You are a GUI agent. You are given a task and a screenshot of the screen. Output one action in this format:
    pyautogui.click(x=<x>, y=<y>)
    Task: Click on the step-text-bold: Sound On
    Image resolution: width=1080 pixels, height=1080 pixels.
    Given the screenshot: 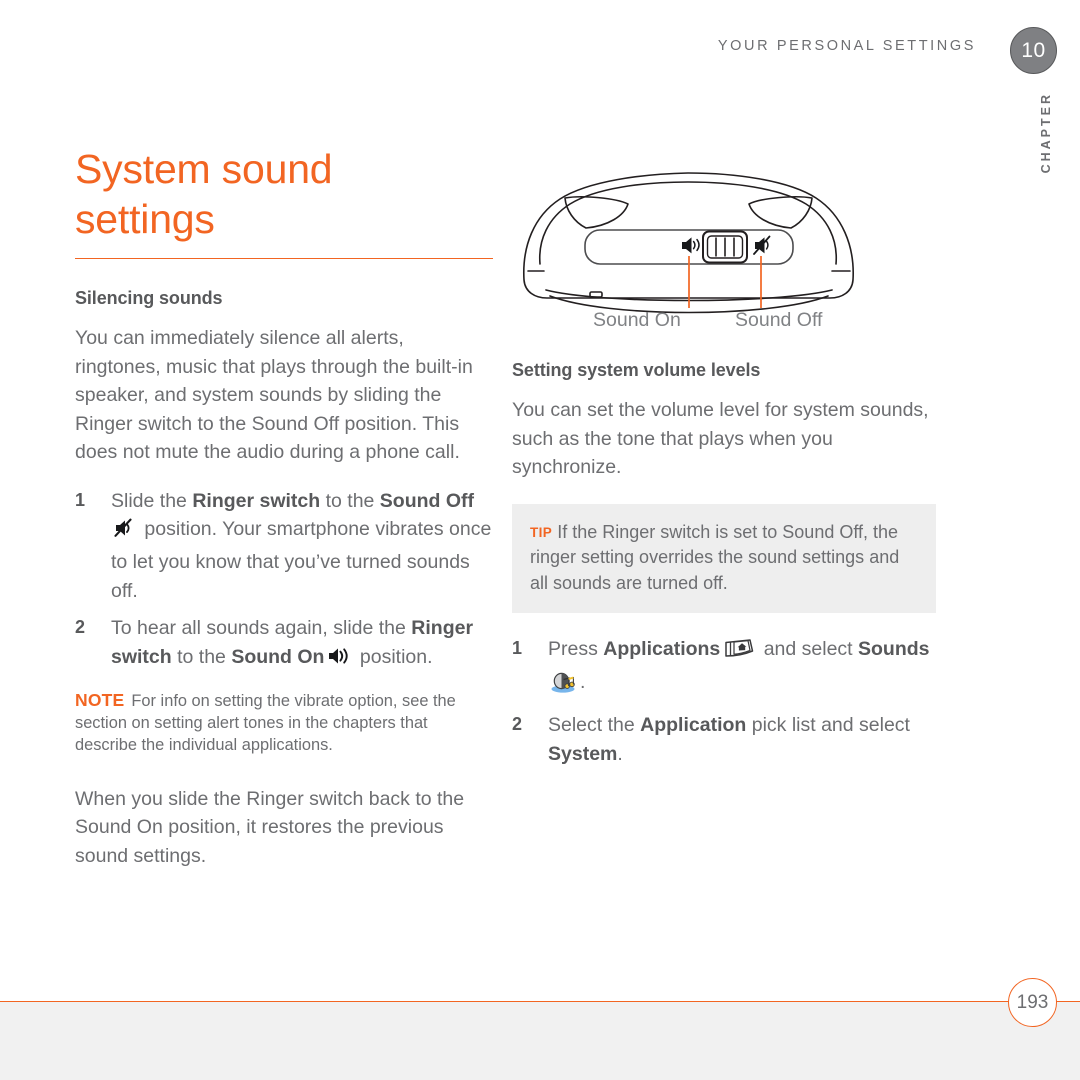 What is the action you would take?
    pyautogui.click(x=278, y=656)
    